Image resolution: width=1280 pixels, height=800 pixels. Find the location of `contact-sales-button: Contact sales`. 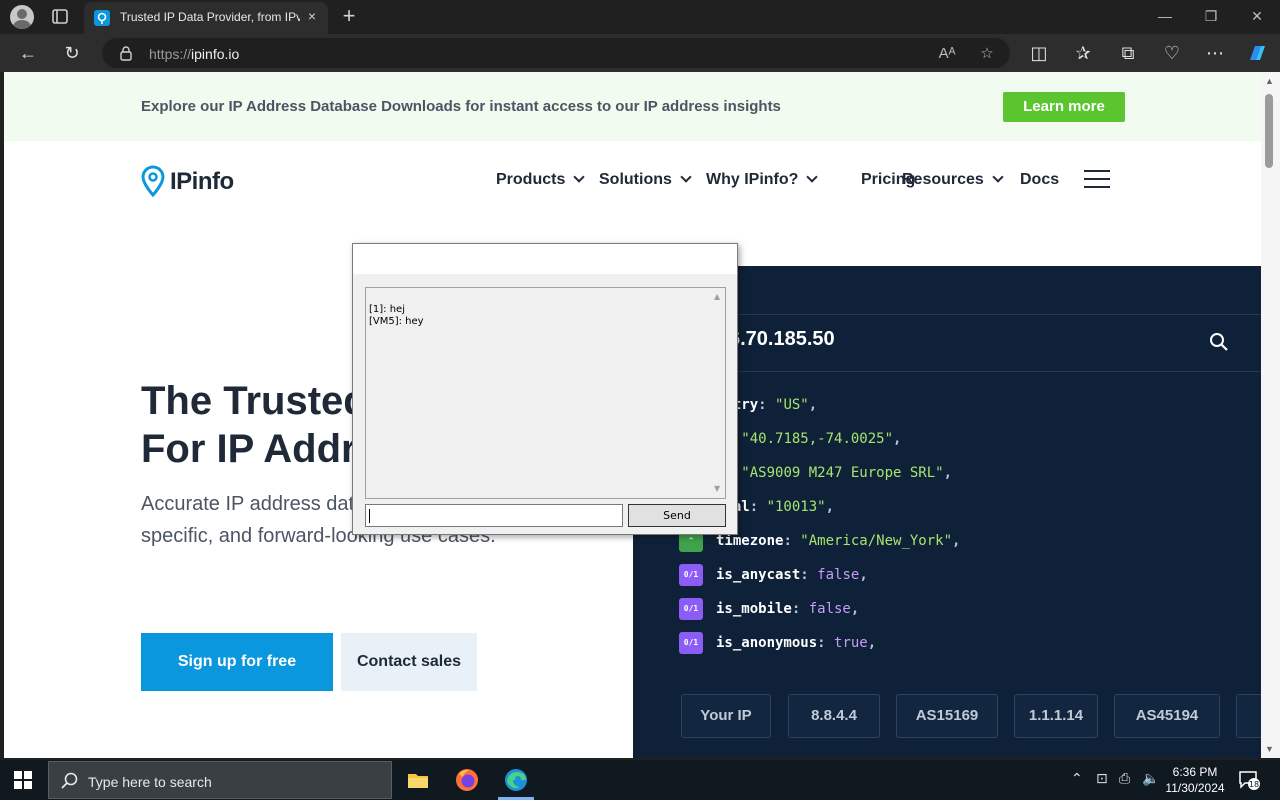

contact-sales-button: Contact sales is located at coordinates (409, 662).